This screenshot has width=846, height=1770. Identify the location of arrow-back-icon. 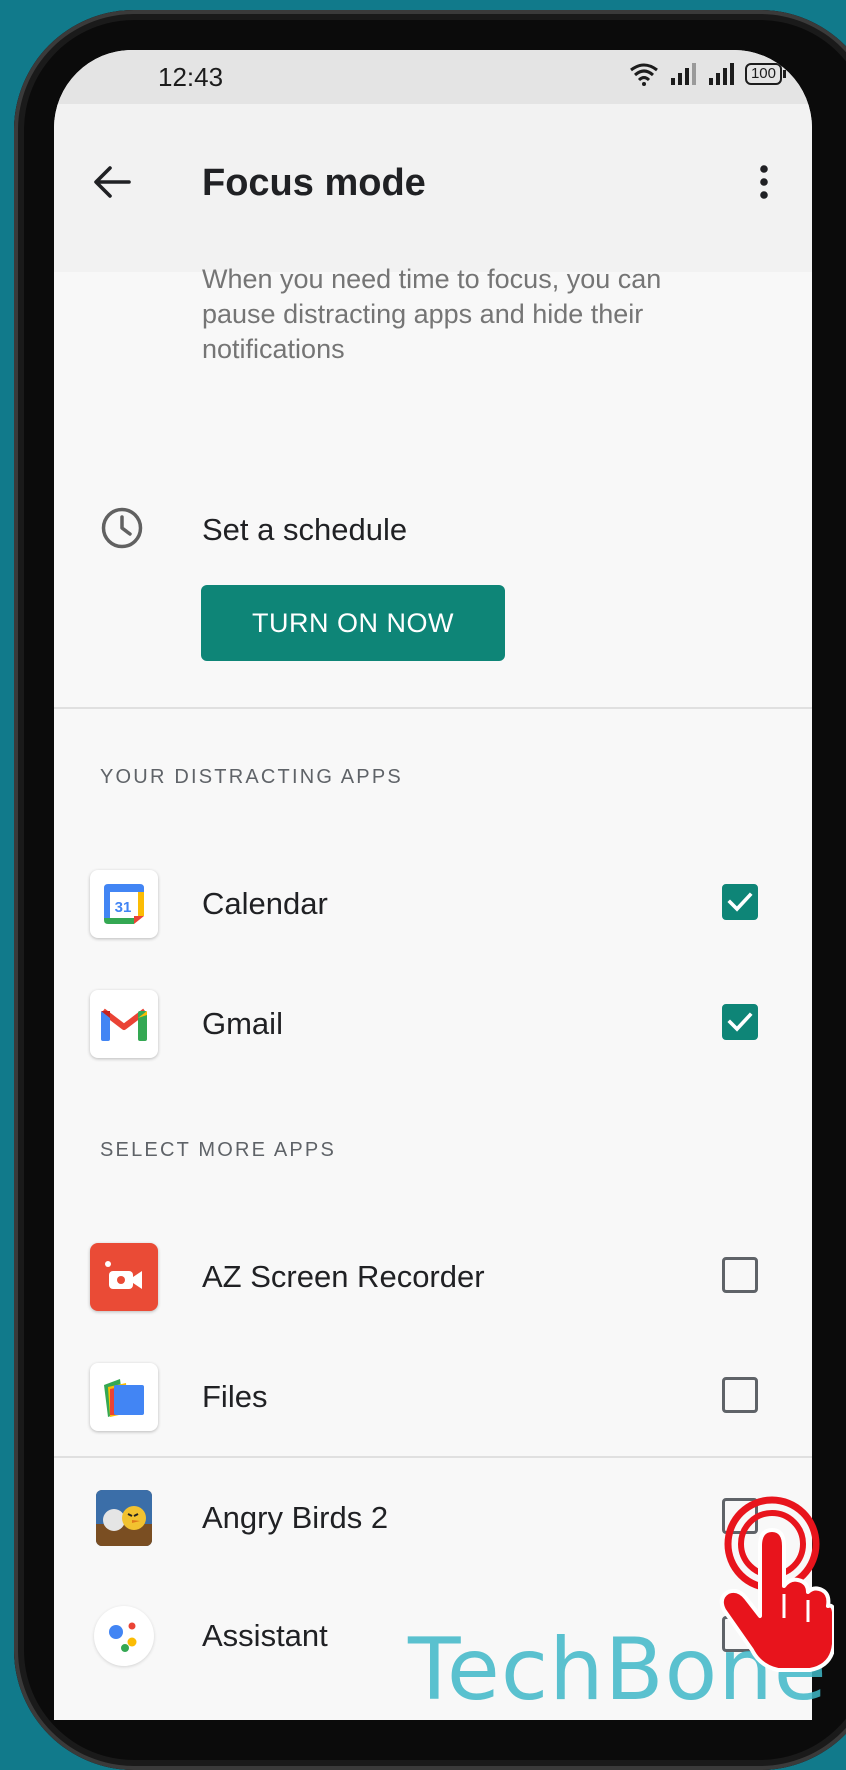
(112, 182).